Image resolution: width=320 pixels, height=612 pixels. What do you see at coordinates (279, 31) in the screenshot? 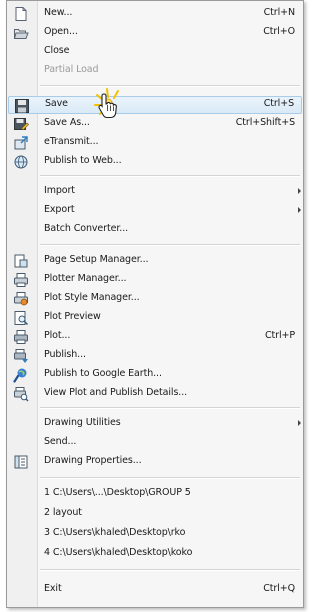
I see `menu-item-shortcut: Ctrl+O` at bounding box center [279, 31].